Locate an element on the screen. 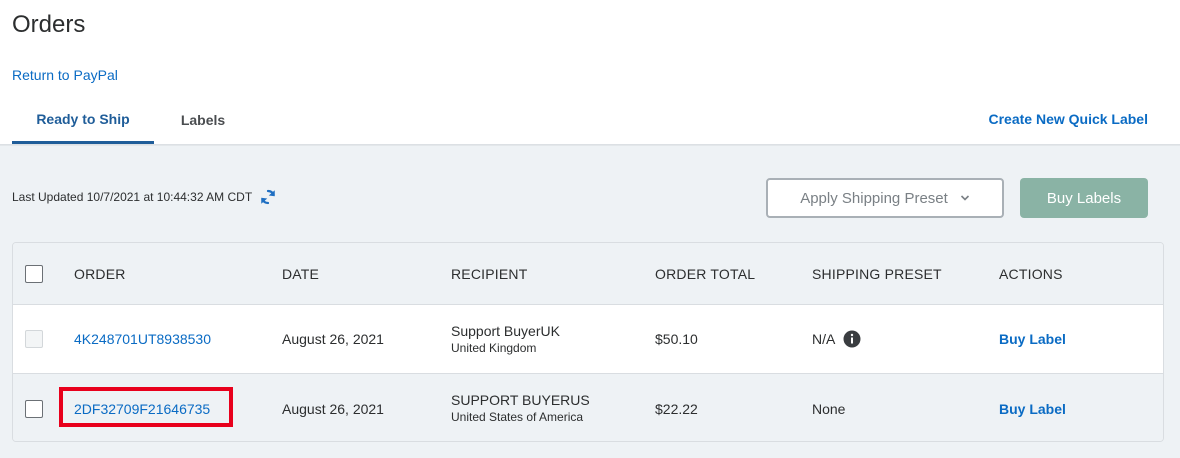 This screenshot has height=458, width=1180. column-header-date: DATE is located at coordinates (301, 273).